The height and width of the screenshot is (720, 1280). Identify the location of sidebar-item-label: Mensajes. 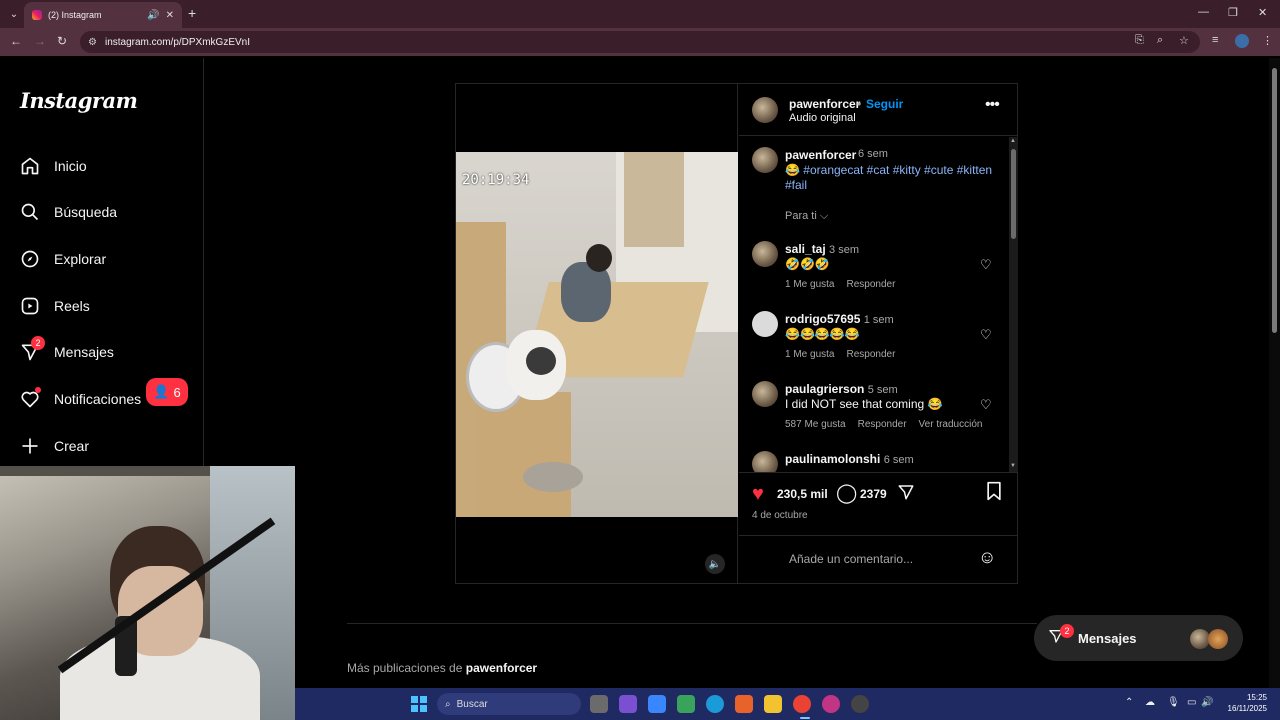
(84, 352).